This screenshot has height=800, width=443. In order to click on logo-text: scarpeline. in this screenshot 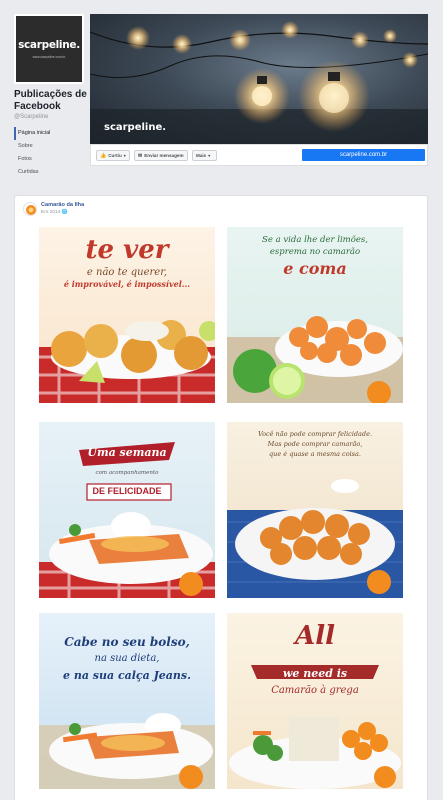, I will do `click(49, 45)`.